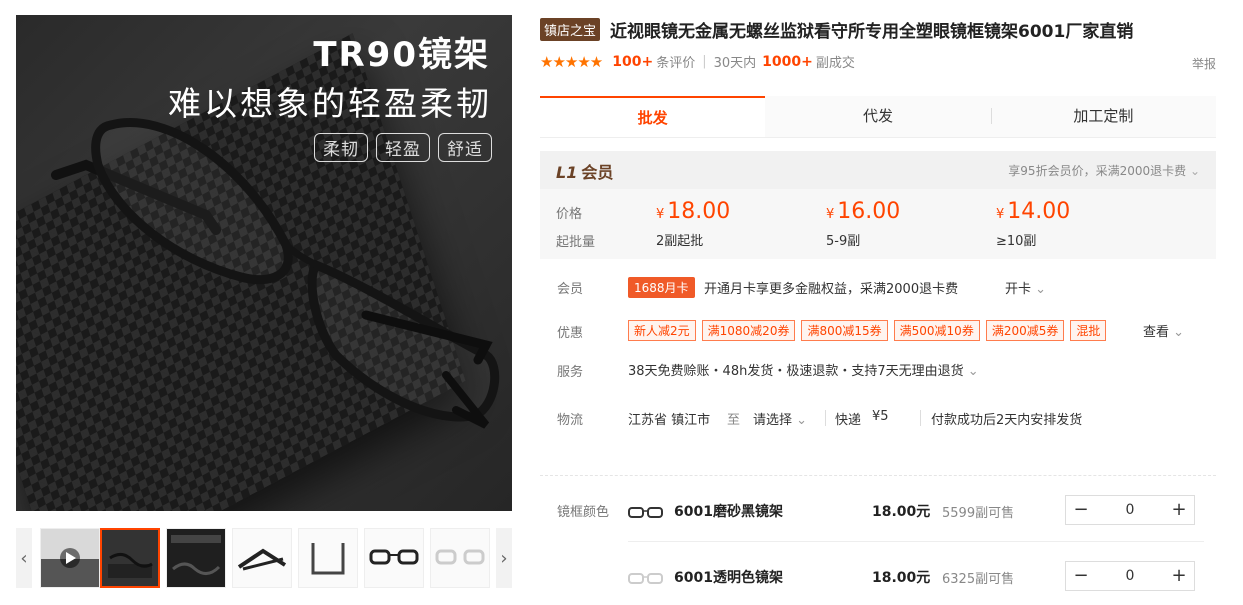  What do you see at coordinates (570, 29) in the screenshot?
I see `store-treasure-badge: 镇店之宝` at bounding box center [570, 29].